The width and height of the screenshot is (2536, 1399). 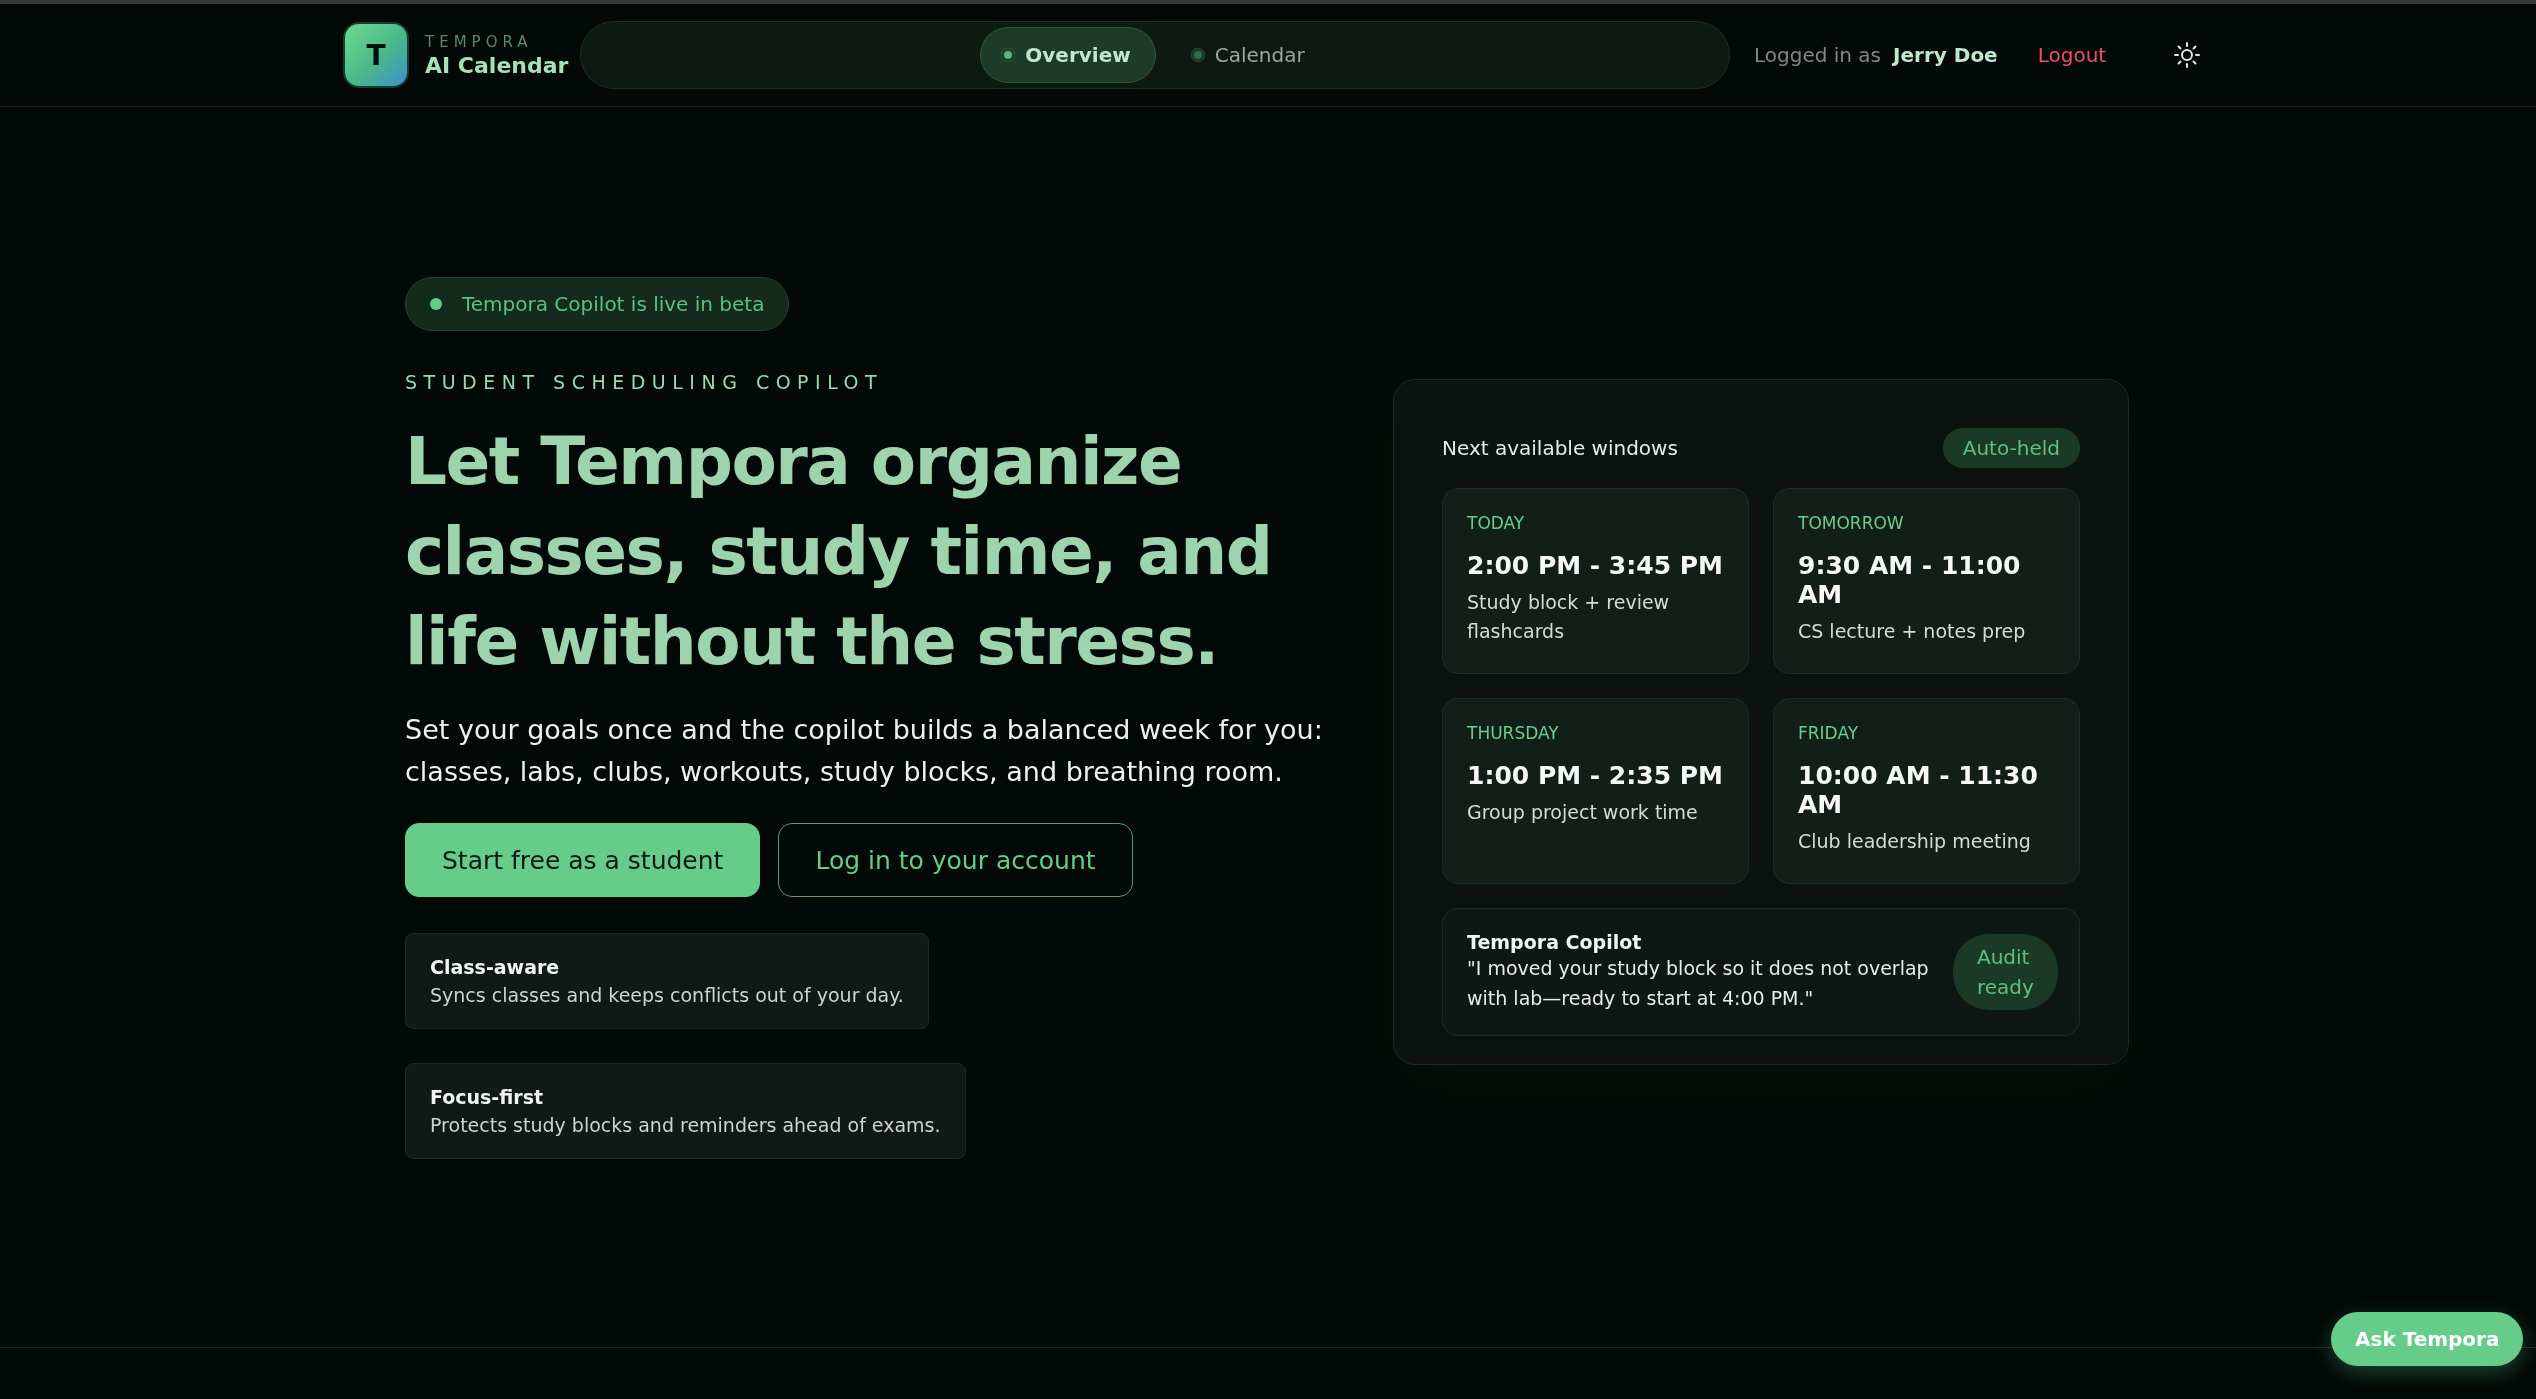 What do you see at coordinates (583, 860) in the screenshot?
I see `signup-button: Start free as a student` at bounding box center [583, 860].